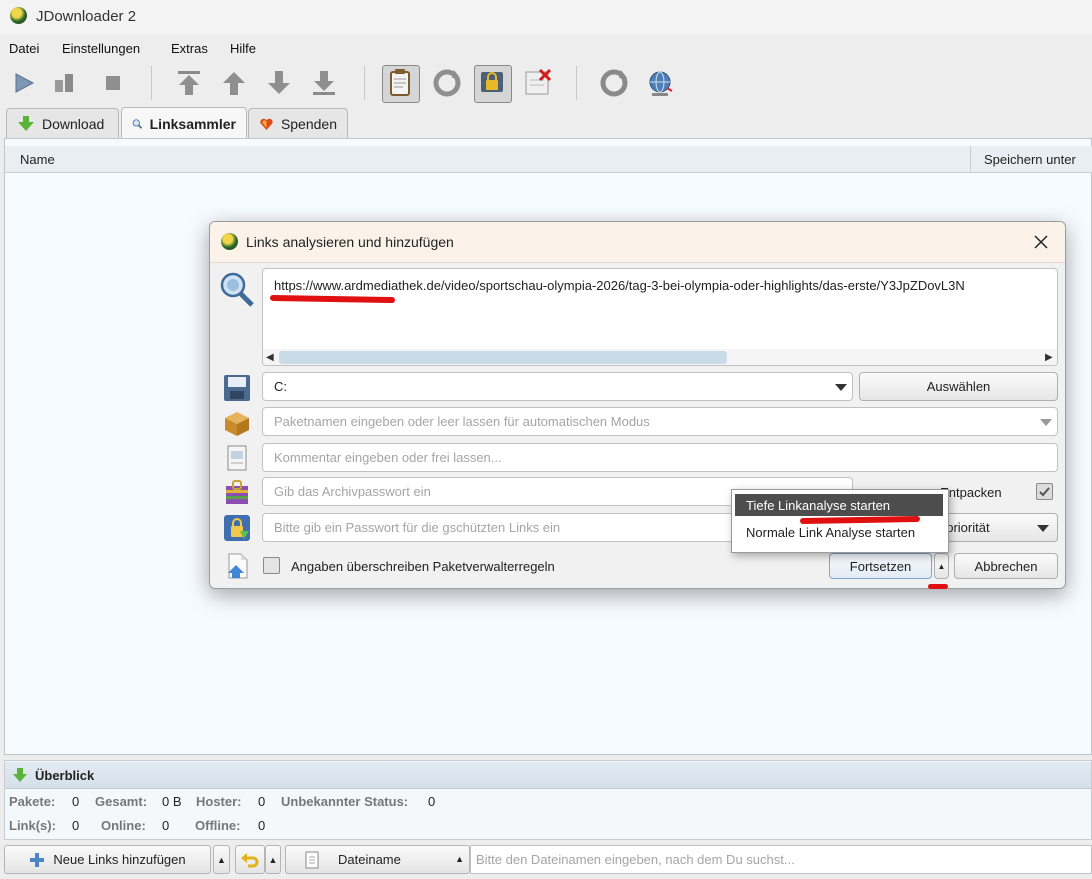 The width and height of the screenshot is (1092, 879). I want to click on stat-total-label: Gesamt:, so click(121, 801).